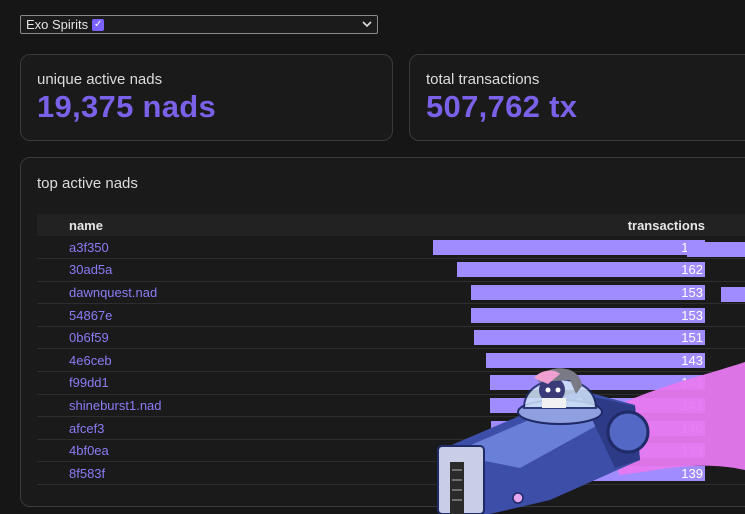 This screenshot has width=745, height=514. I want to click on unique-active-card: unique active nads 19,375 nads, so click(206, 97).